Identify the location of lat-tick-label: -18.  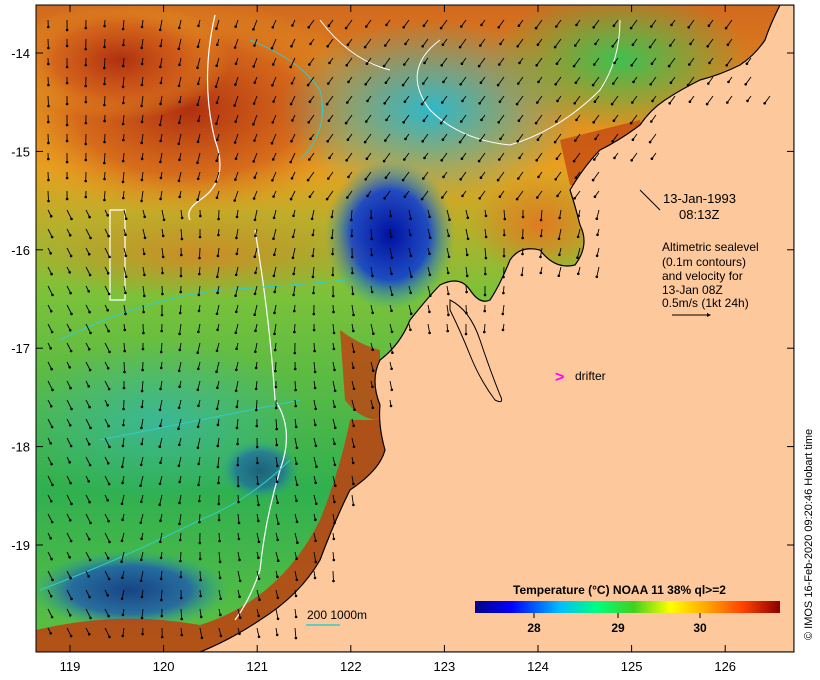
(20, 447).